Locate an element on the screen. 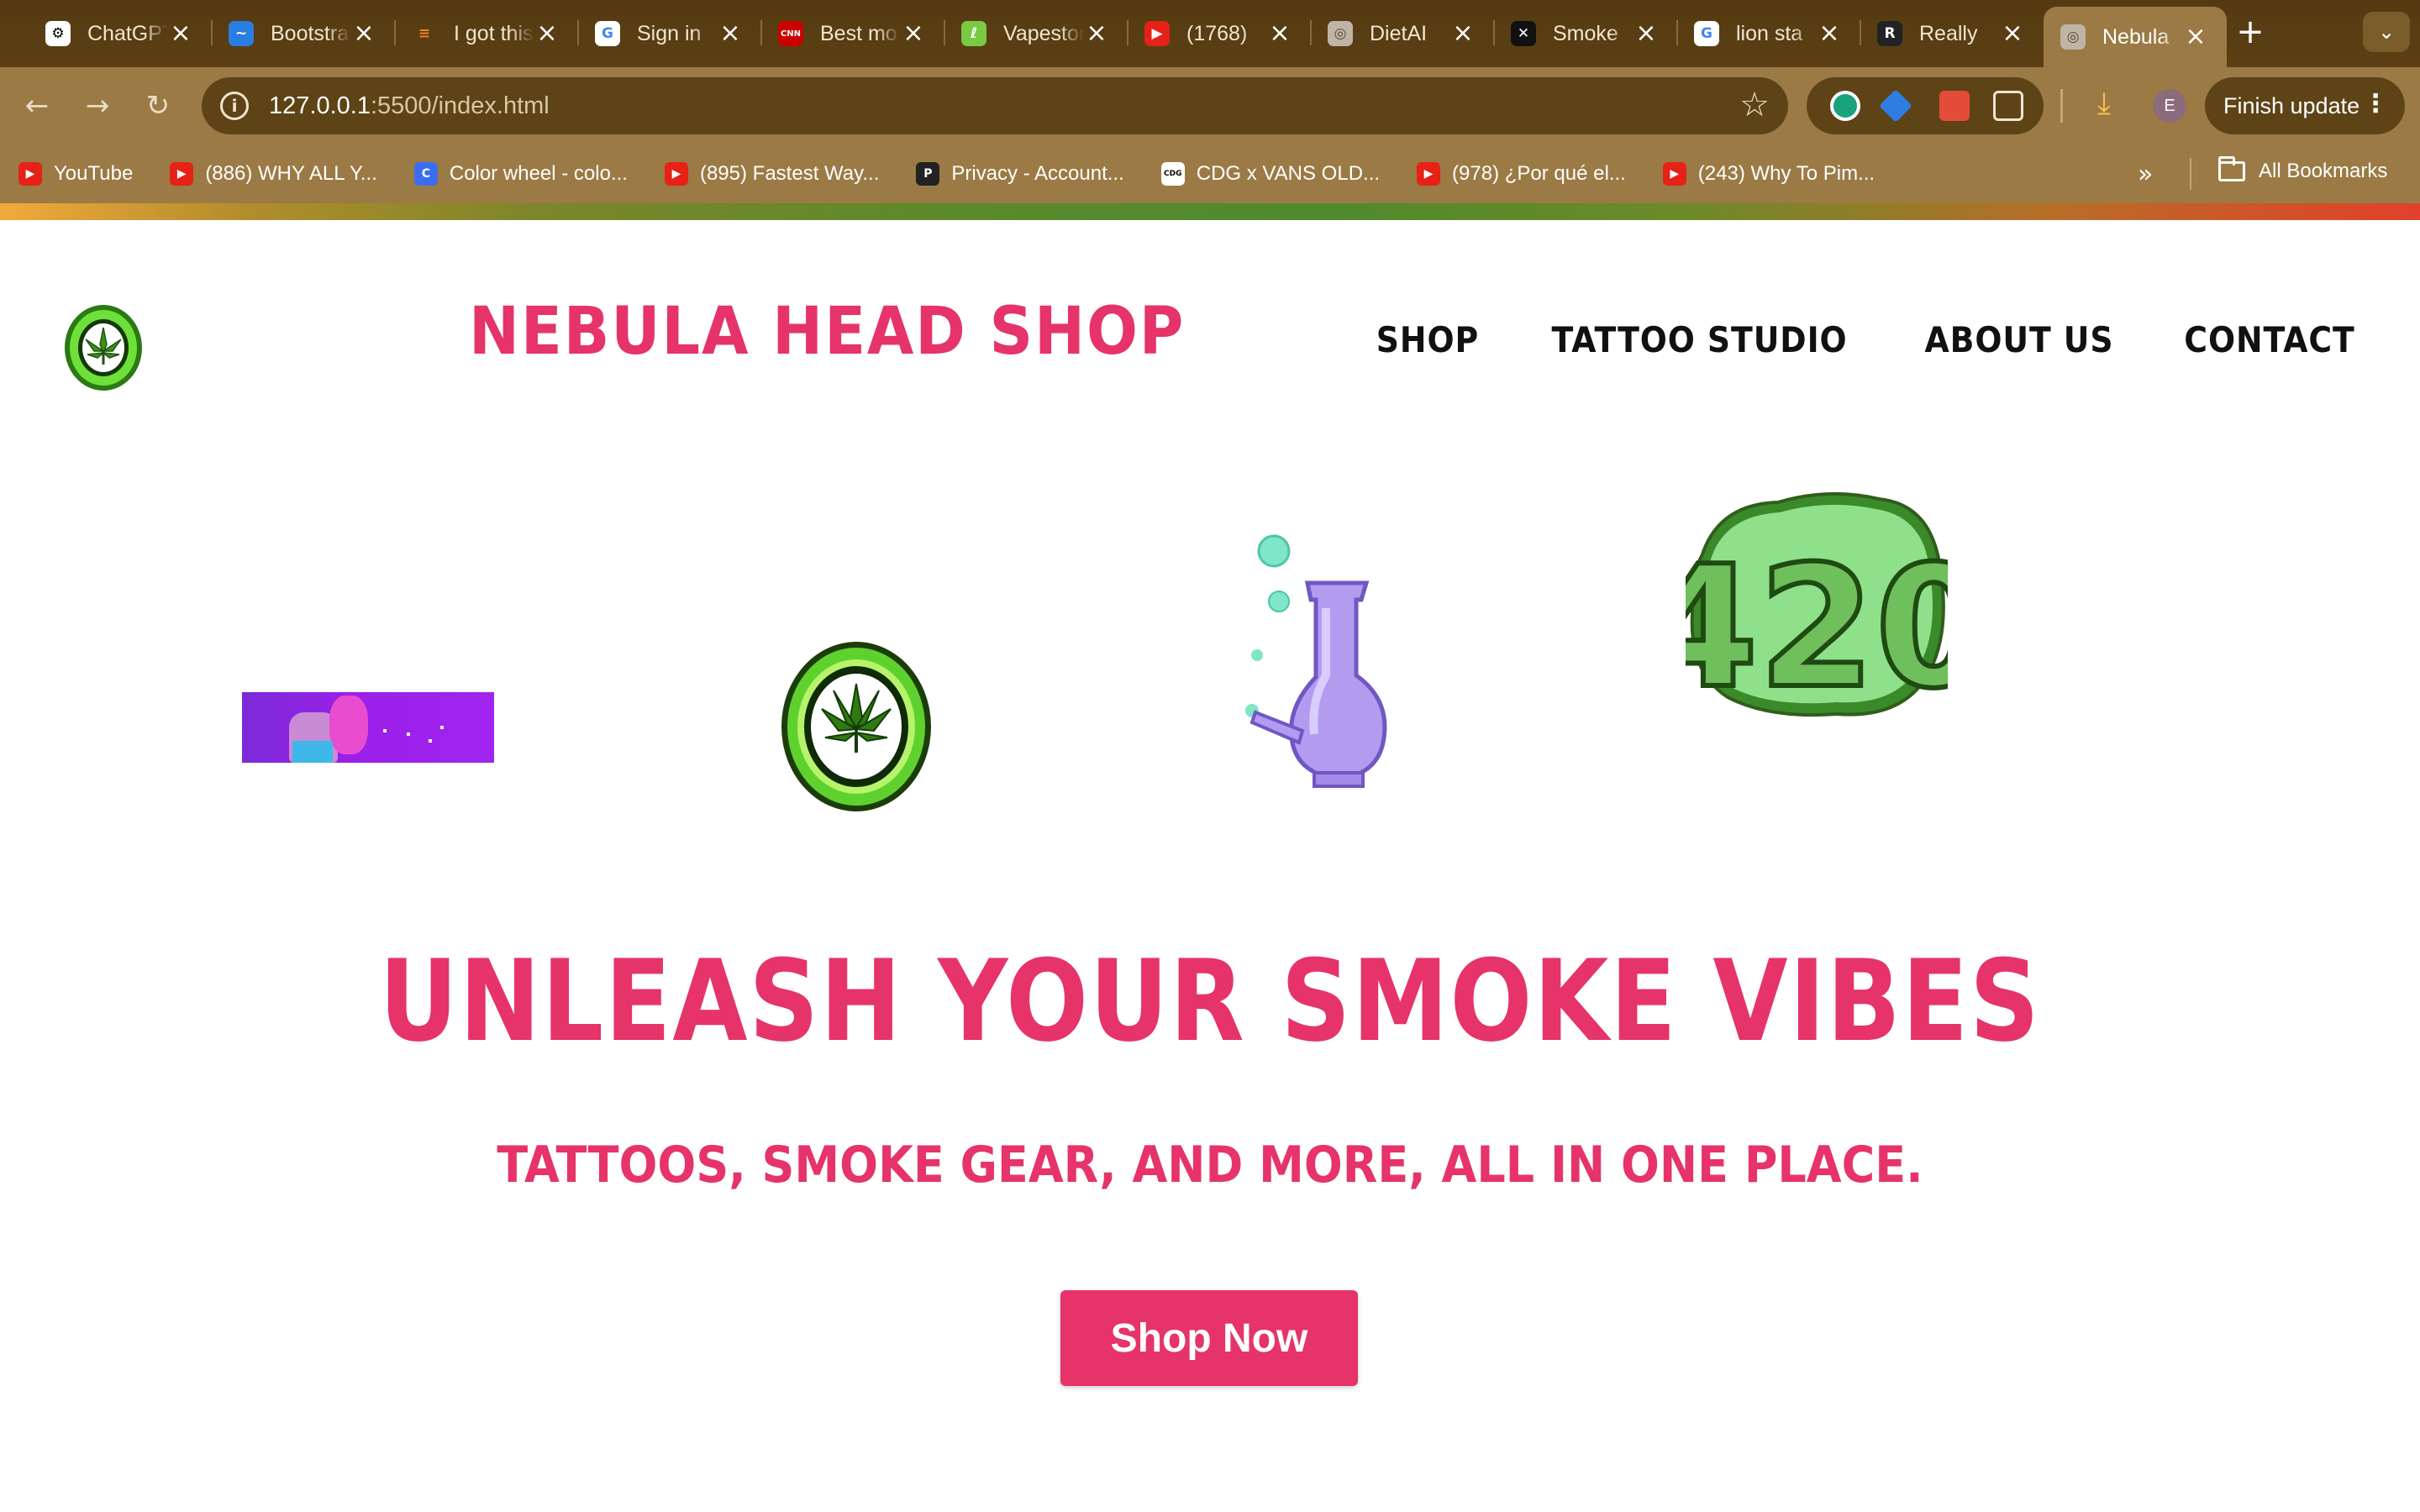 The width and height of the screenshot is (2420, 1512). bong-image is located at coordinates (1316, 661).